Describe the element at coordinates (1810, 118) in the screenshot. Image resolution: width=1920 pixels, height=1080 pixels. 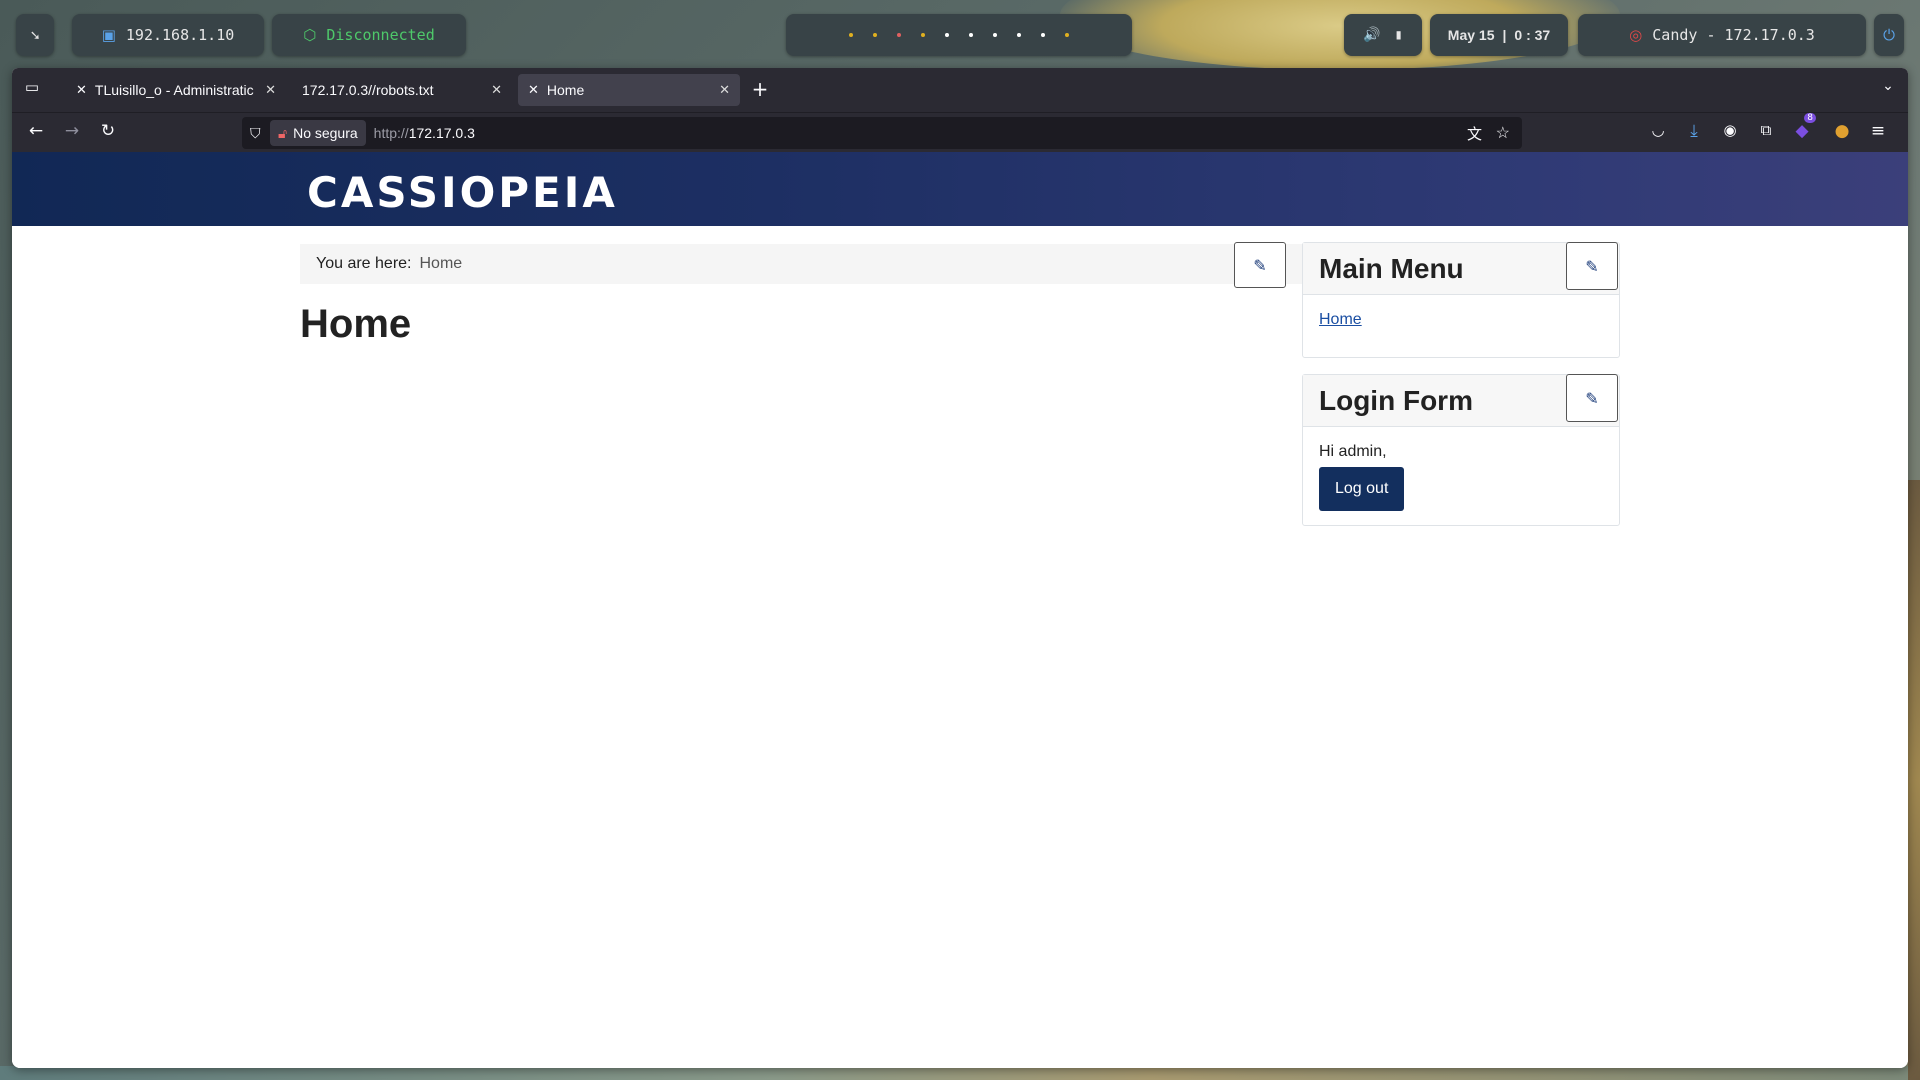
I see `addon-badge: 8` at that location.